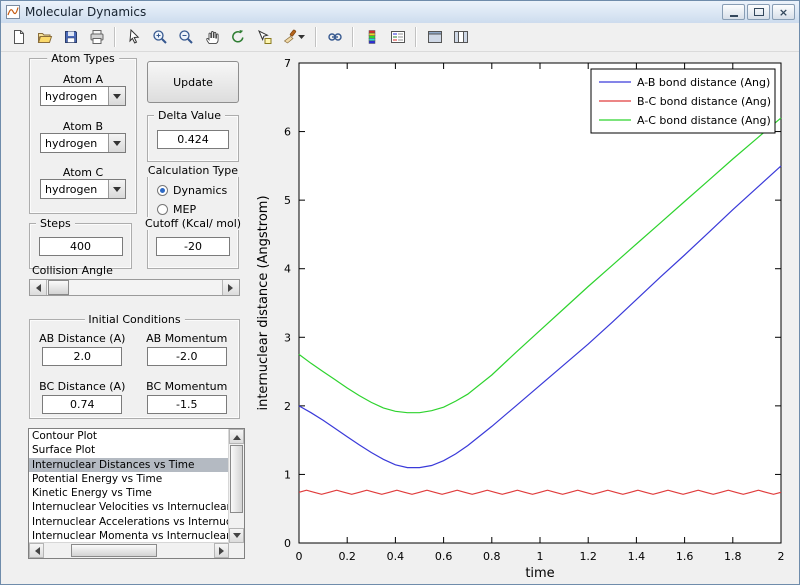  I want to click on delta-value-field, so click(193, 139).